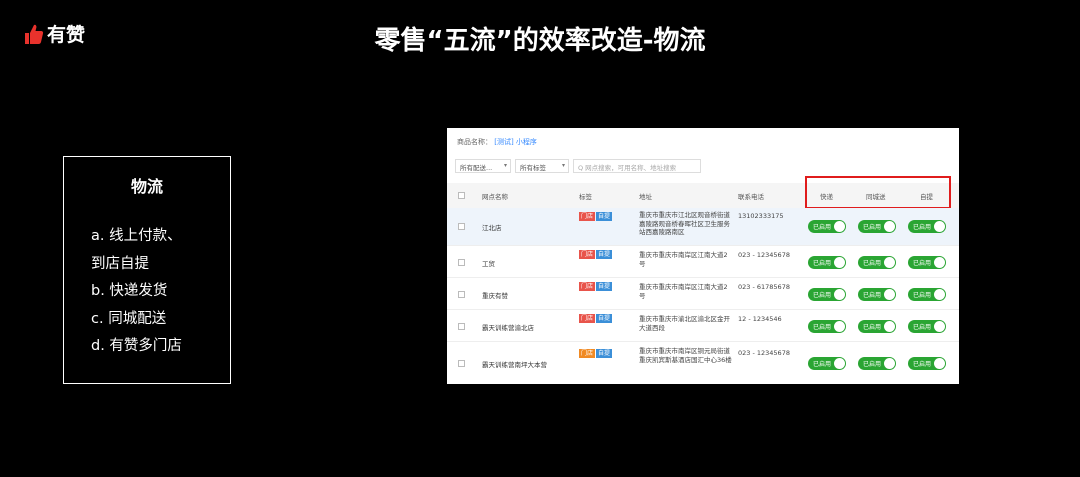 The image size is (1080, 477). I want to click on select-all-checkbox, so click(461, 195).